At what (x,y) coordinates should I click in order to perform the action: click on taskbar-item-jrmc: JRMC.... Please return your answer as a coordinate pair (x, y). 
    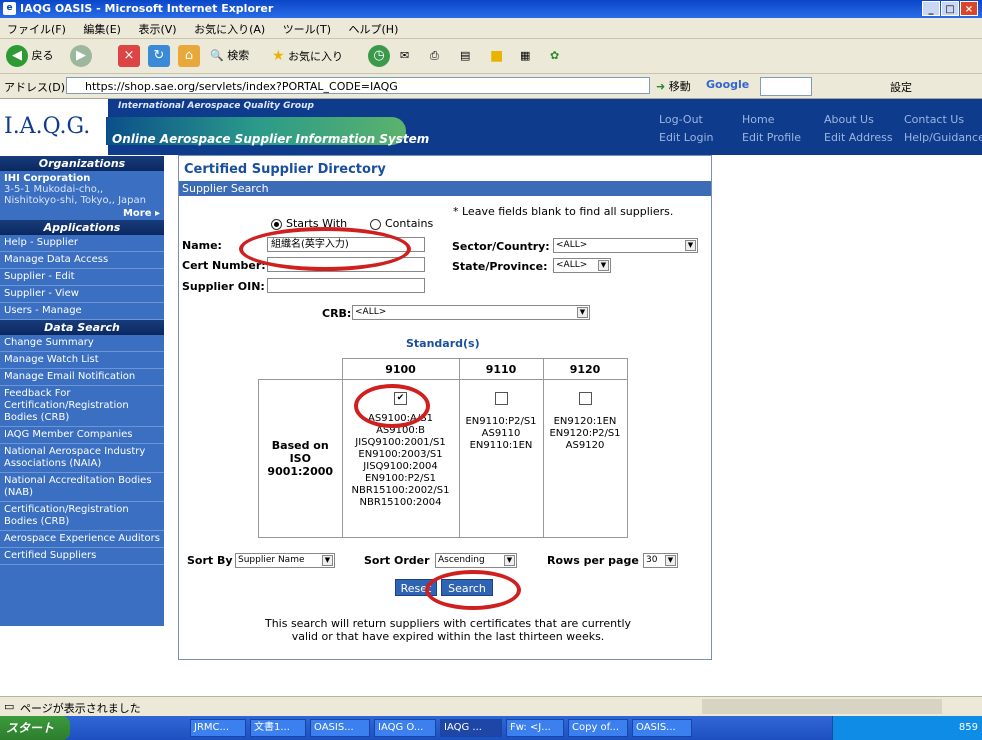
    Looking at the image, I should click on (218, 728).